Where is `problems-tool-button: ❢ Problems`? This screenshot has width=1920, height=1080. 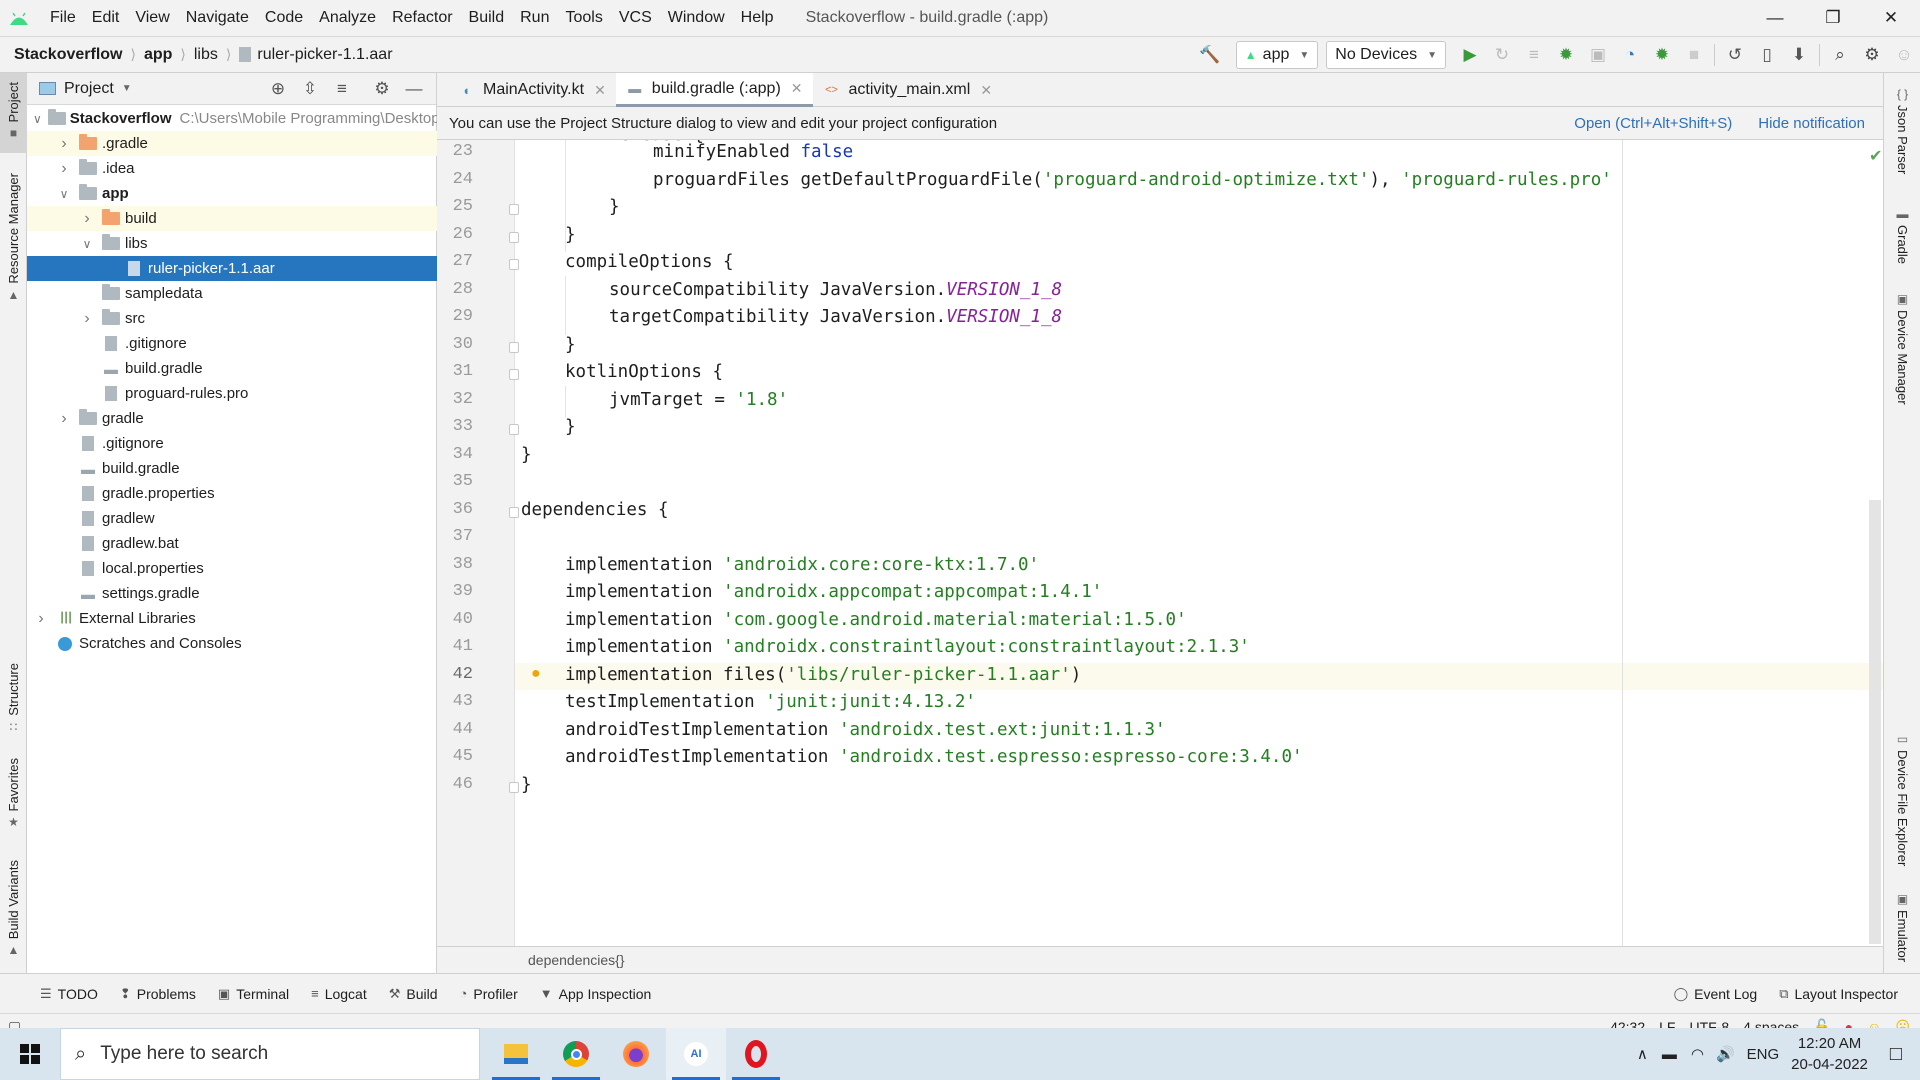 problems-tool-button: ❢ Problems is located at coordinates (158, 994).